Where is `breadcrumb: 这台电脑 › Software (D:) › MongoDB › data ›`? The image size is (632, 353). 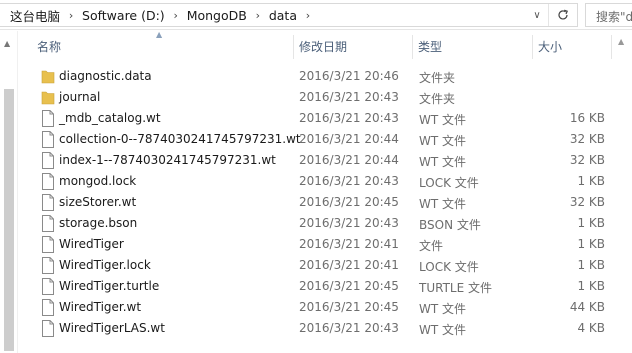 breadcrumb: 这台电脑 › Software (D:) › MongoDB › data › is located at coordinates (159, 15).